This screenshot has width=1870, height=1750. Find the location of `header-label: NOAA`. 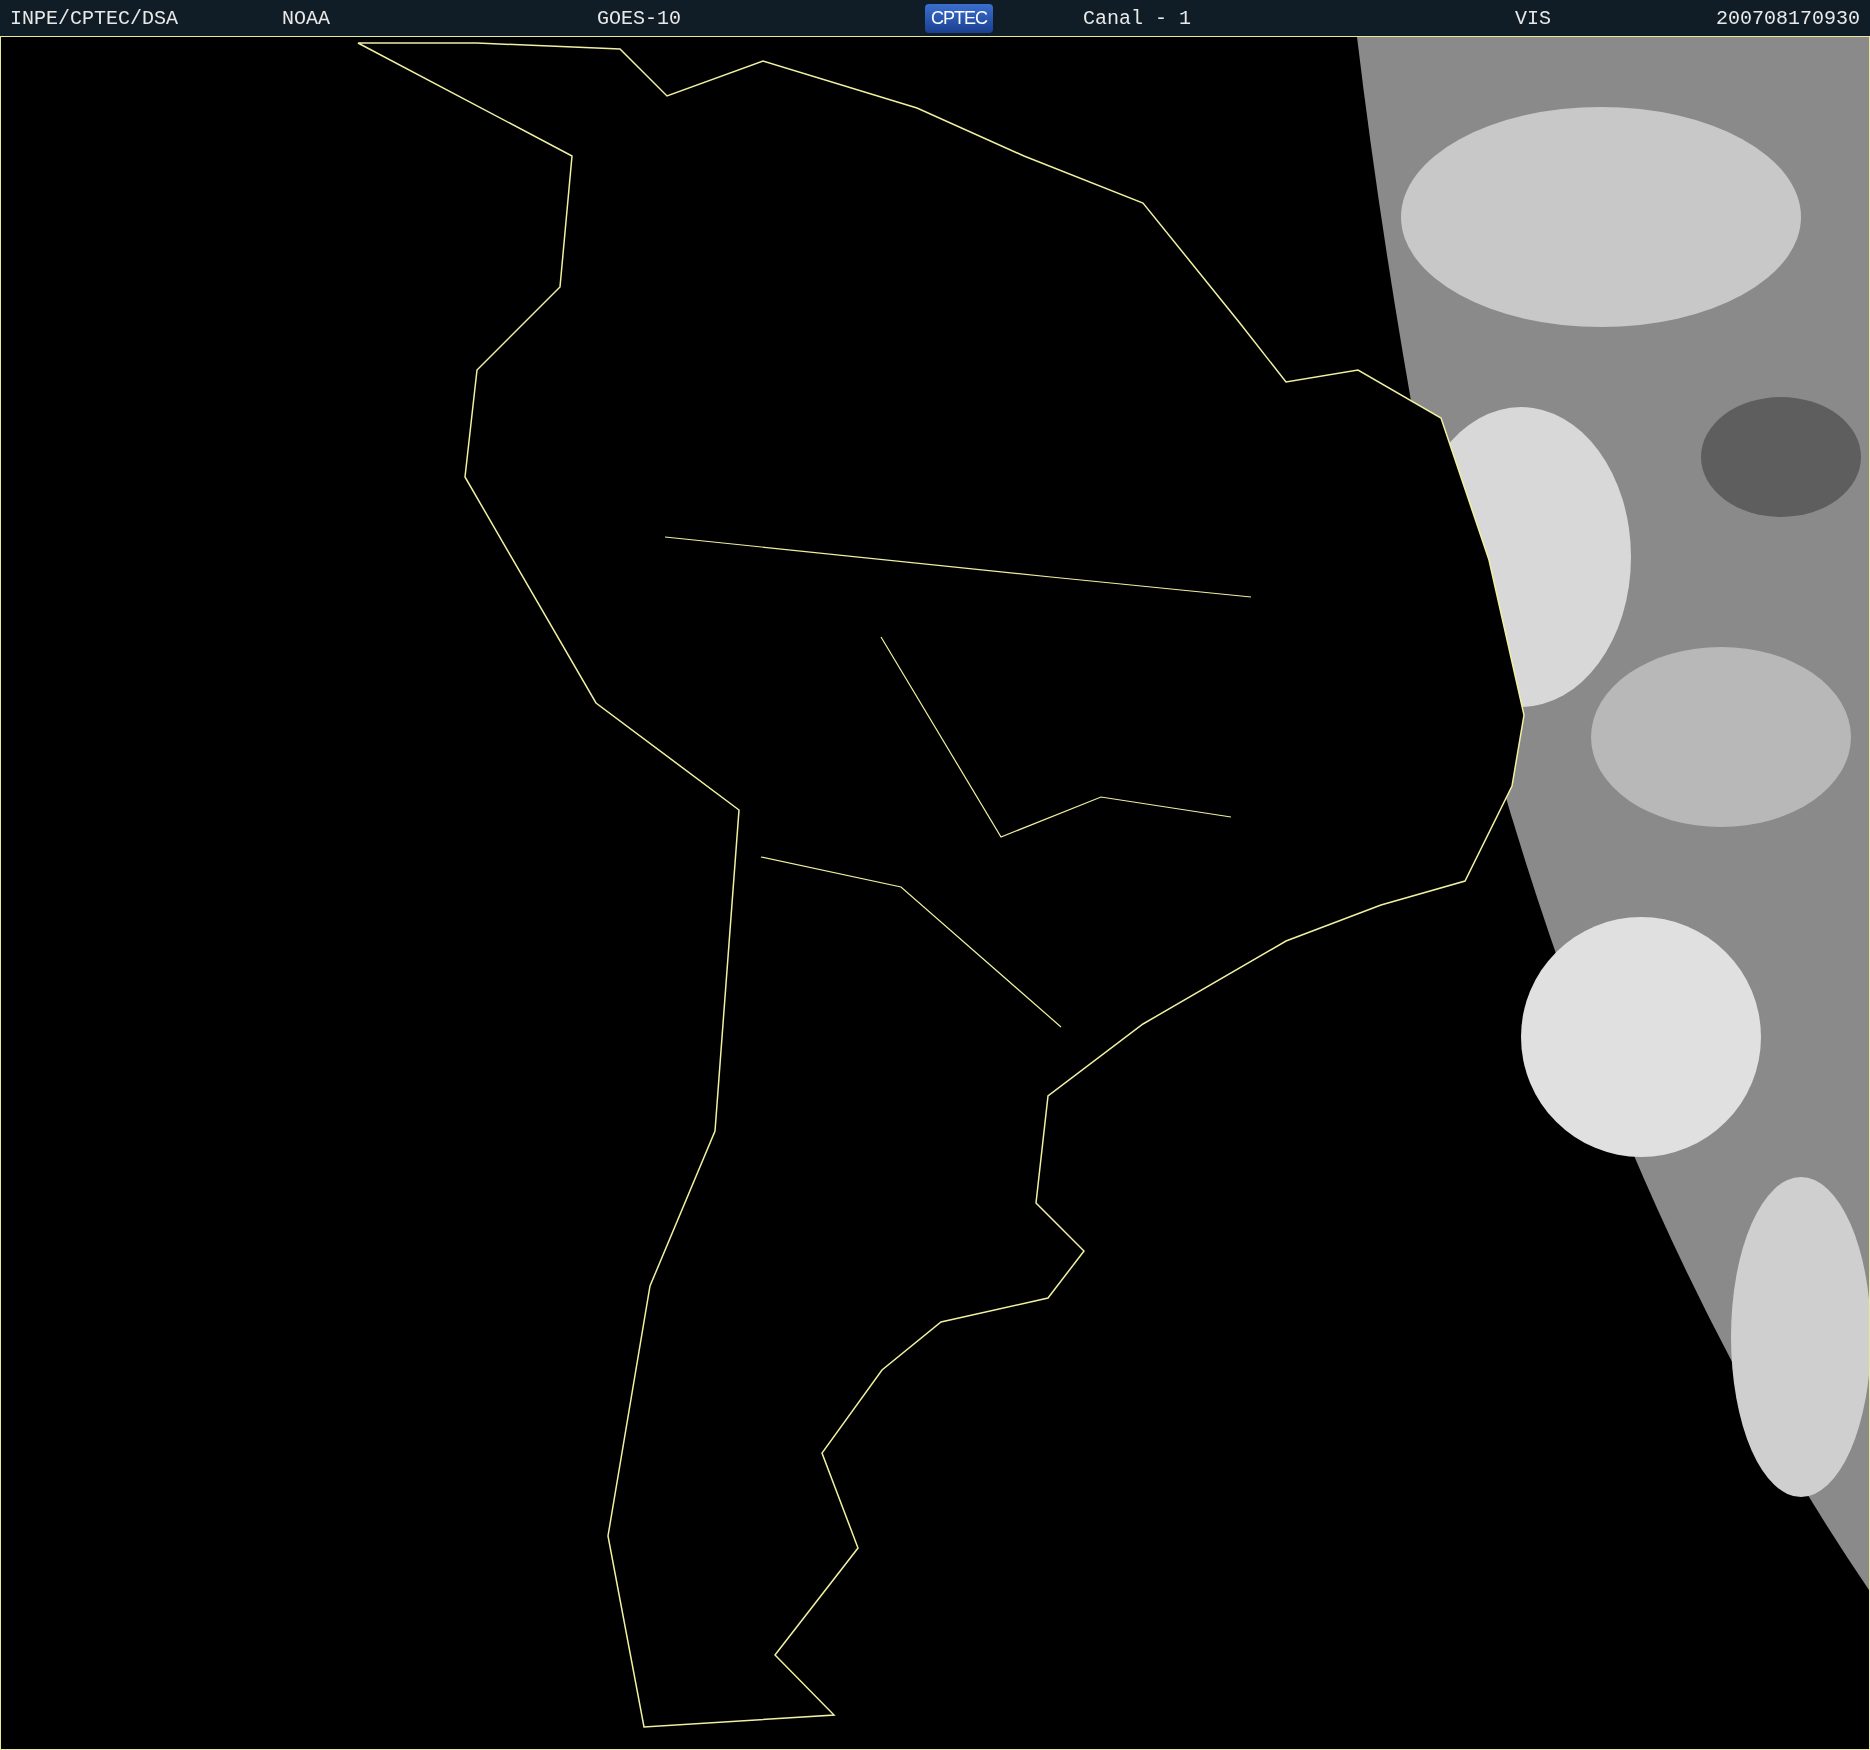

header-label: NOAA is located at coordinates (306, 18).